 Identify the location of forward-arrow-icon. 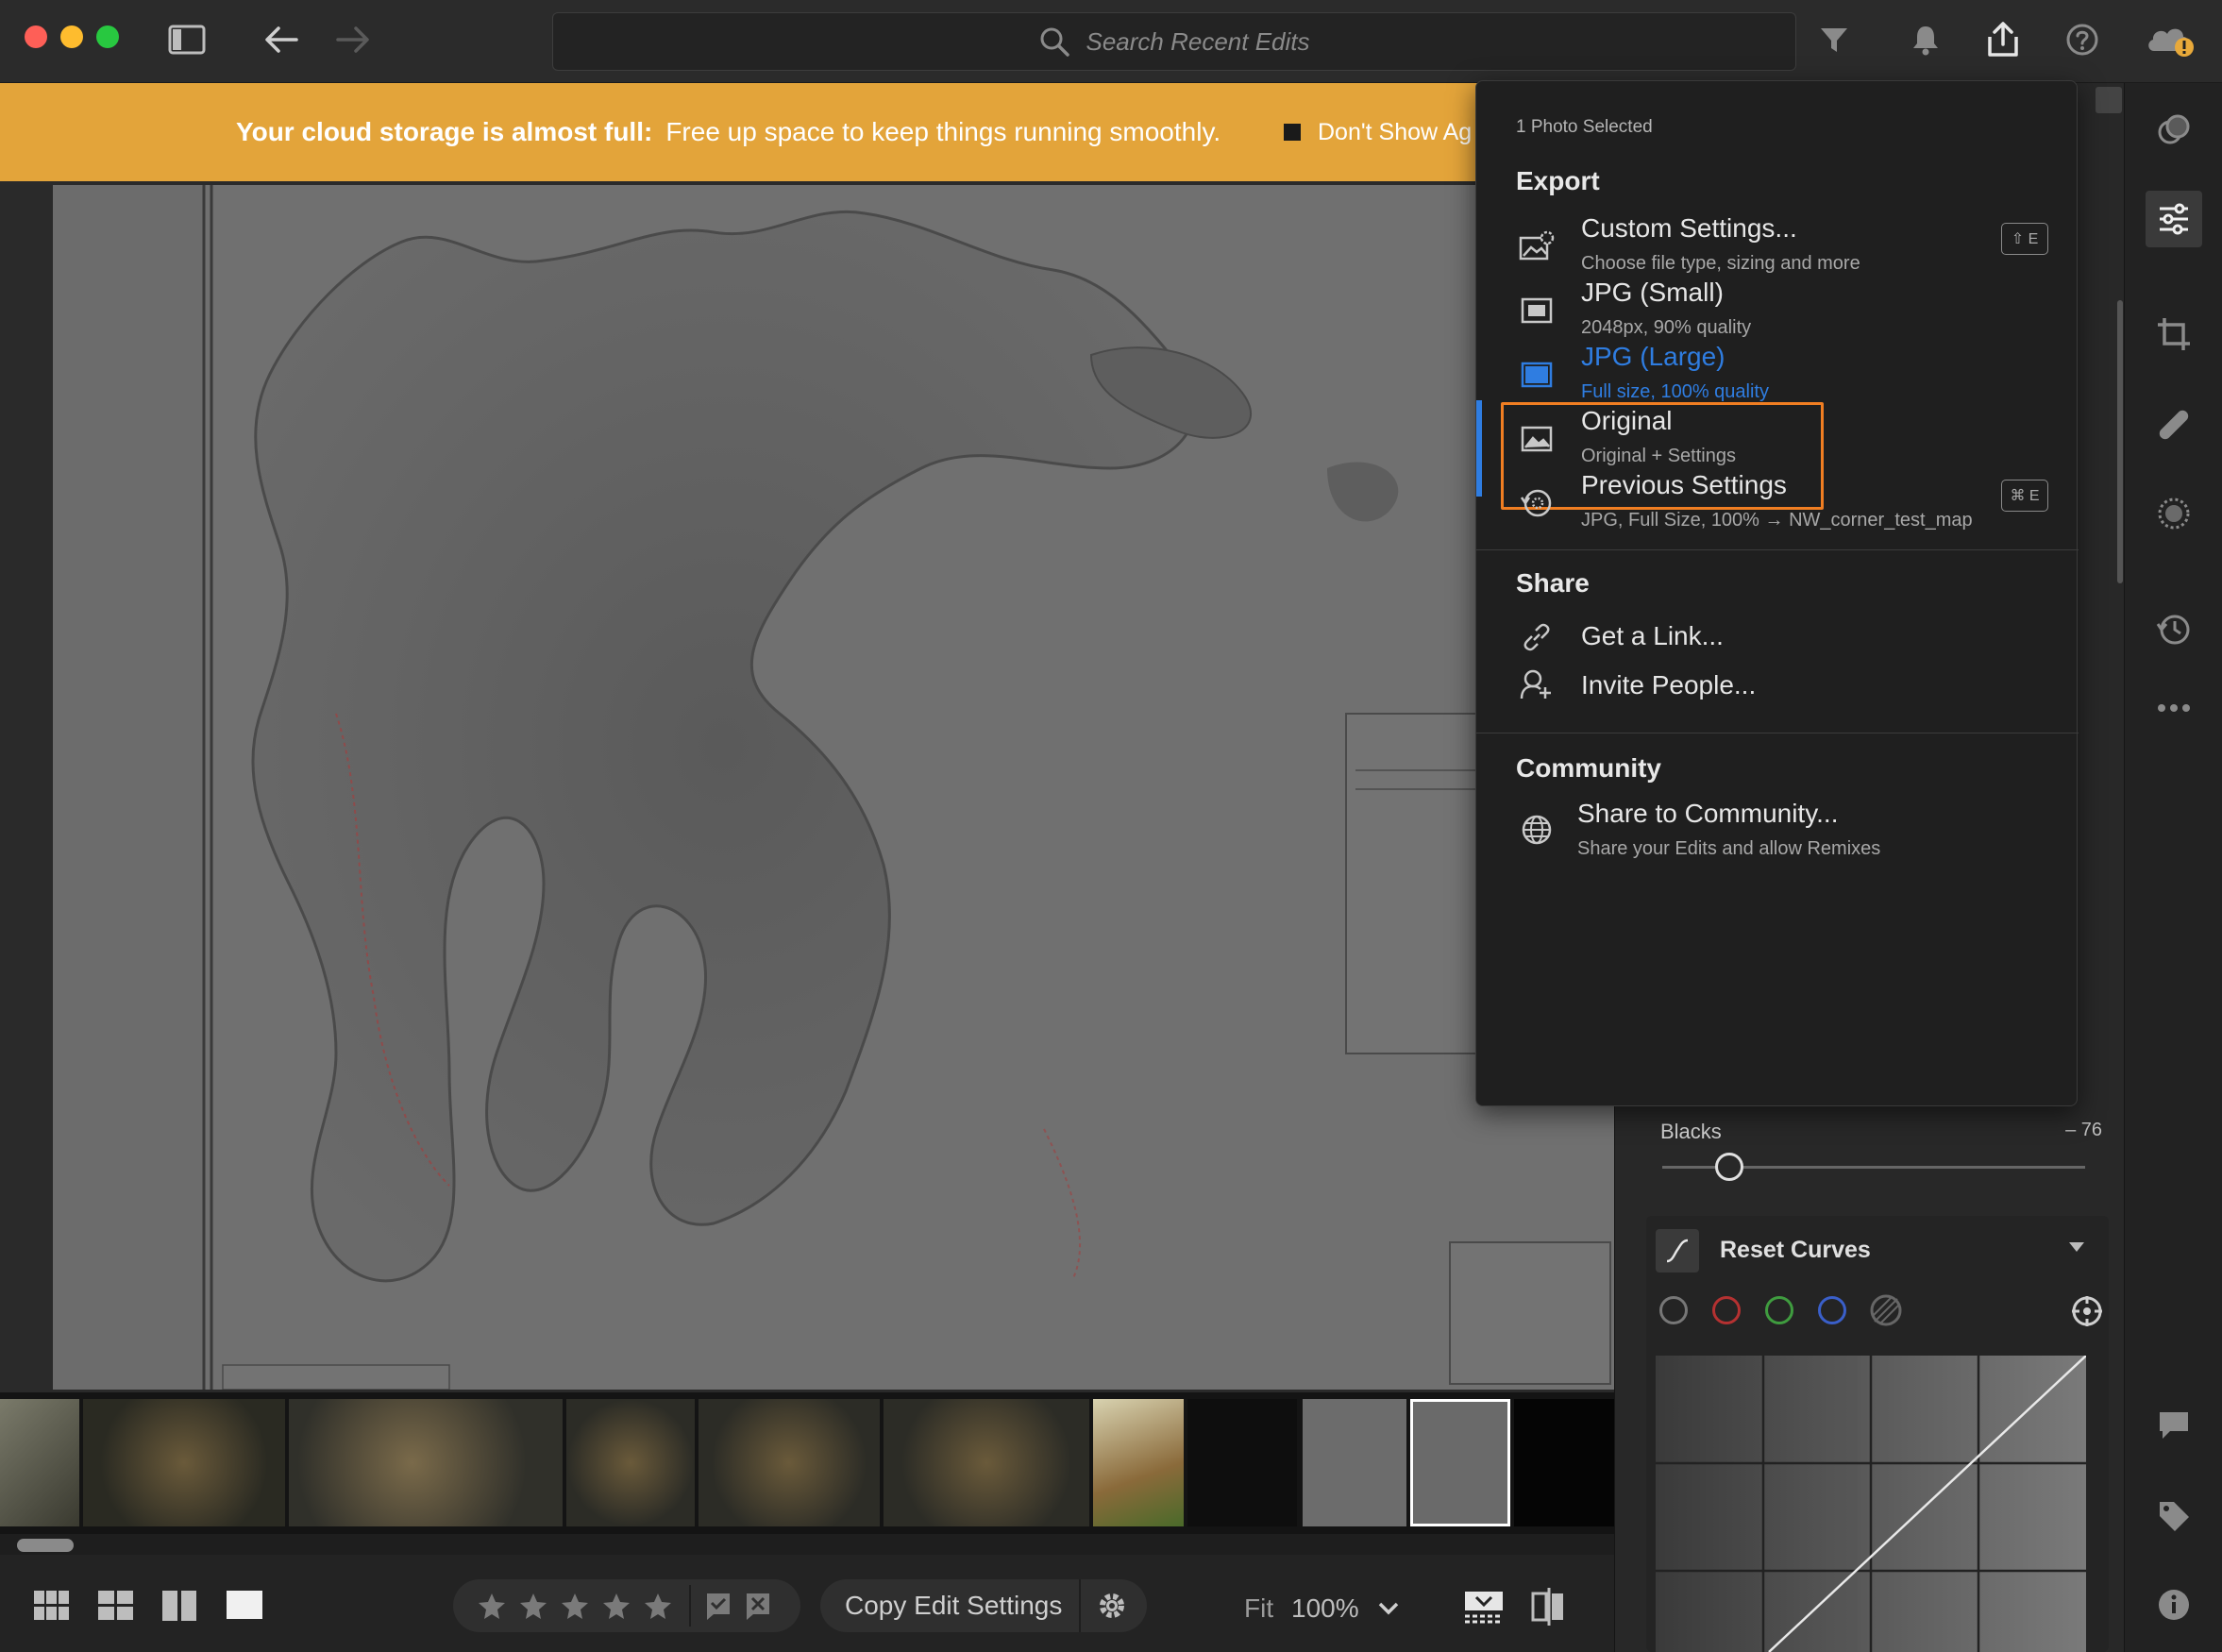
(353, 39).